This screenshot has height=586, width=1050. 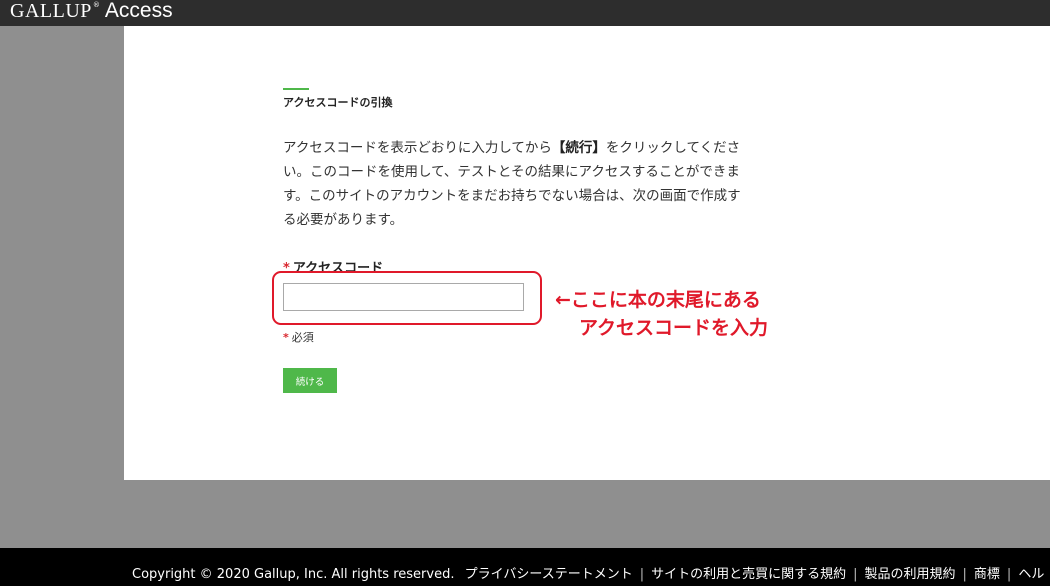 I want to click on footer-link-product-terms: 製品の利用規約, so click(x=910, y=574).